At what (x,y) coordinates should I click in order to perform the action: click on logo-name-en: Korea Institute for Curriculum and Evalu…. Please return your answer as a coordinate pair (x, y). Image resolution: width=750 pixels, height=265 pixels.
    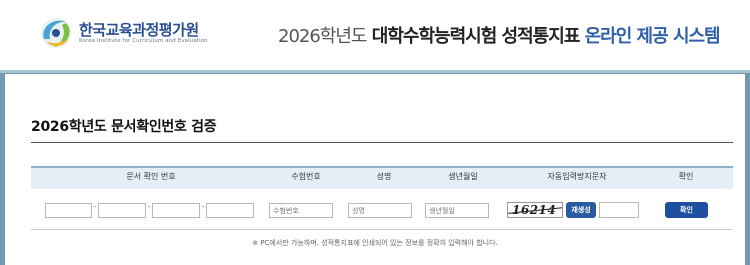
    Looking at the image, I should click on (143, 41).